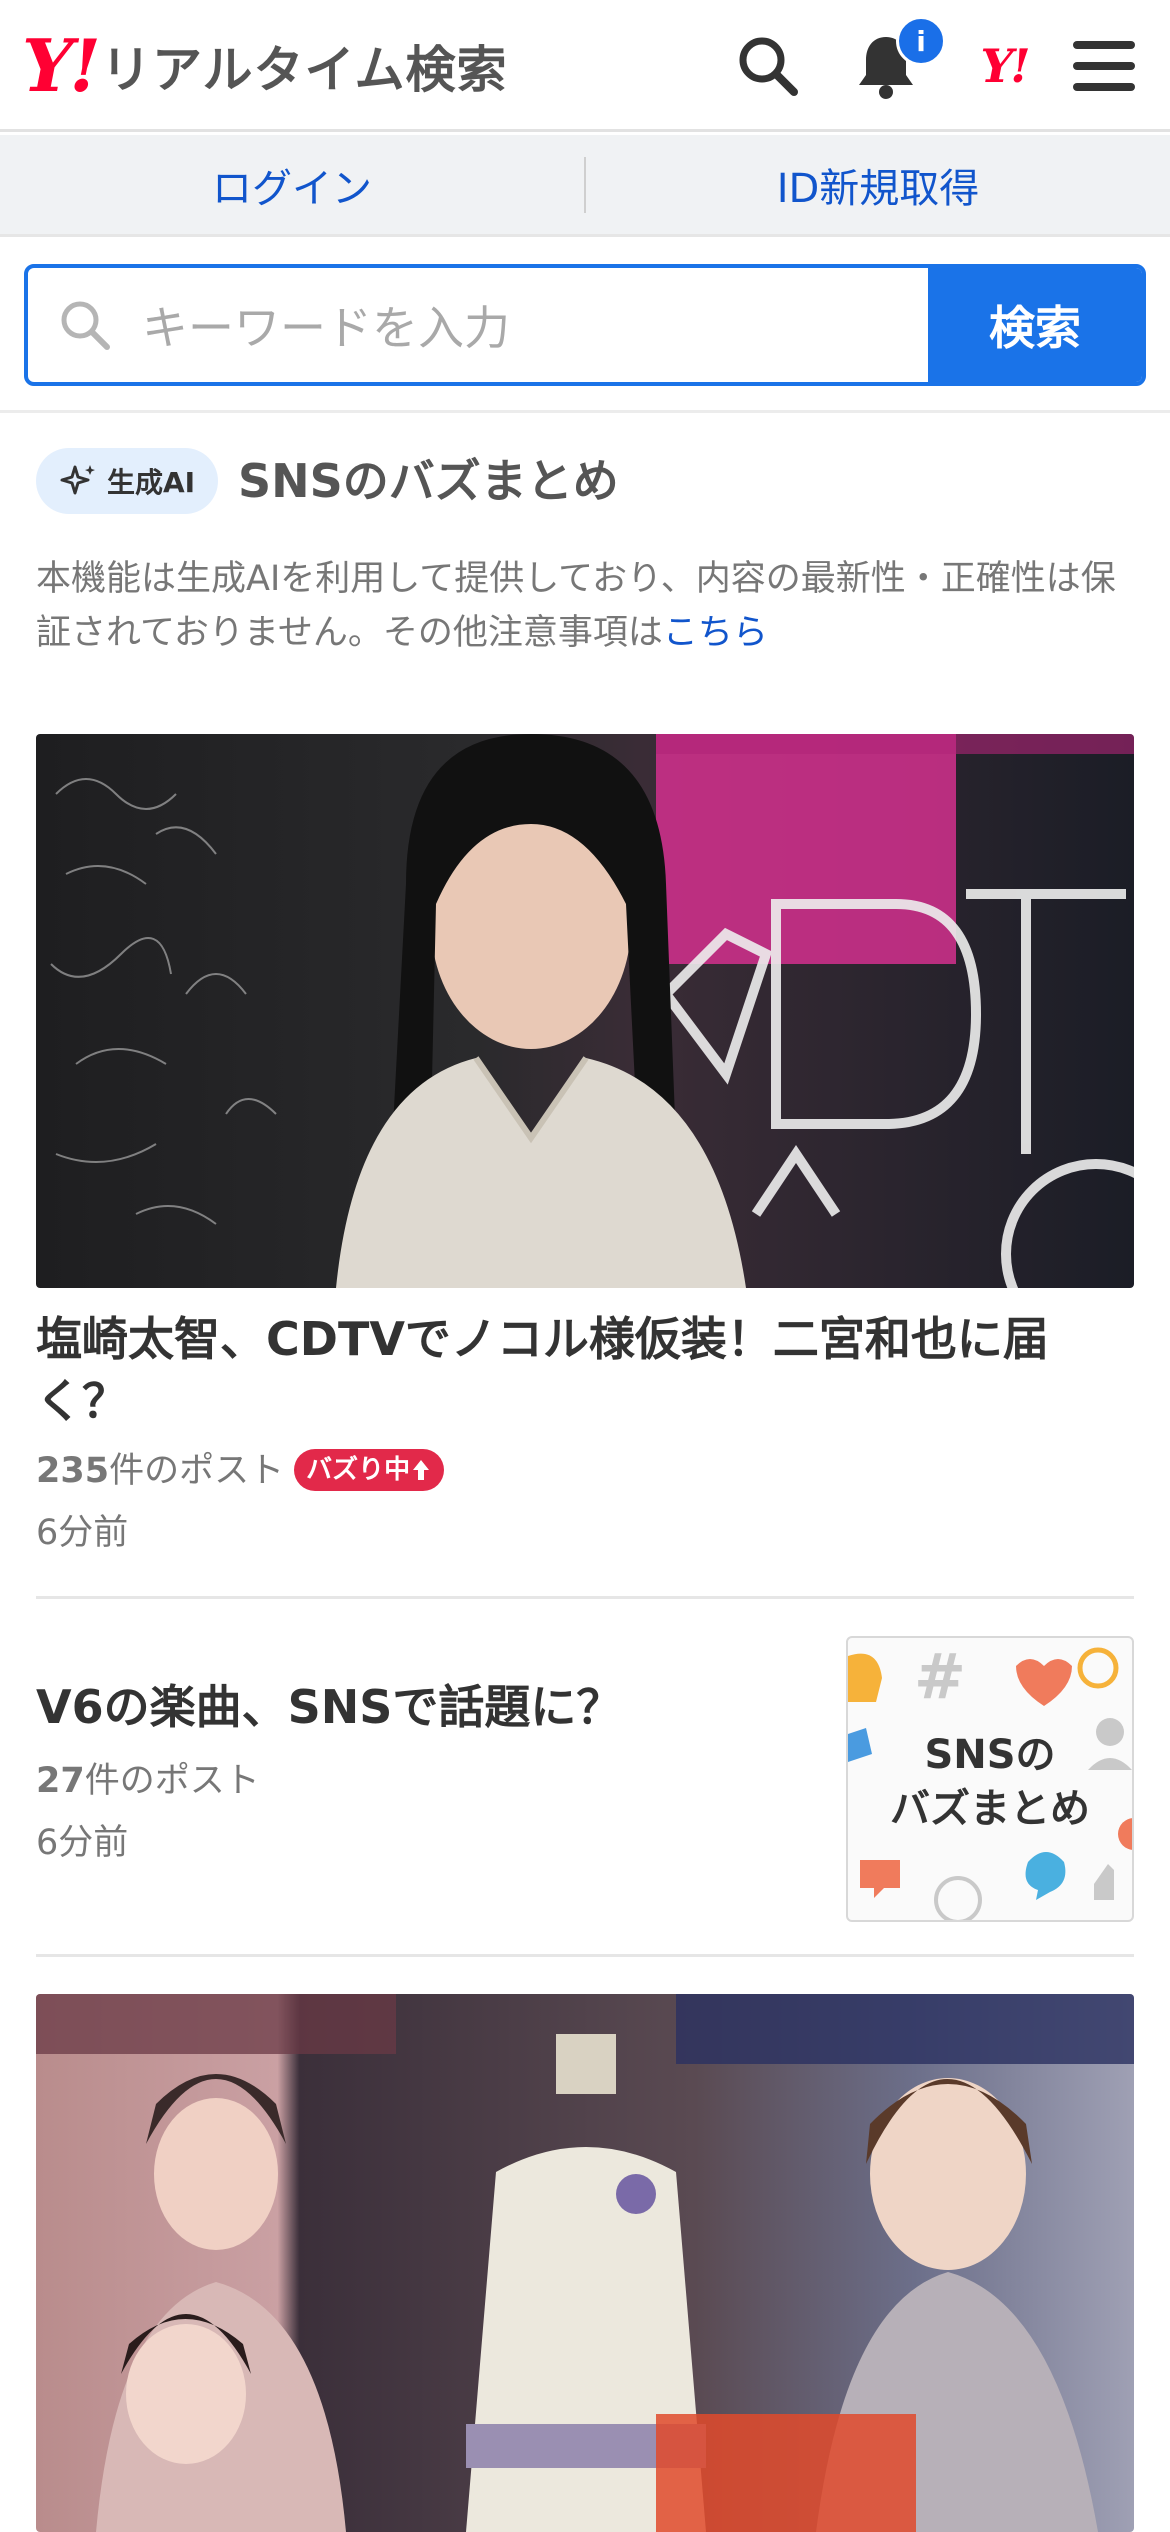 The image size is (1170, 2532). Describe the element at coordinates (292, 184) in the screenshot. I see `login-link: ログイン` at that location.